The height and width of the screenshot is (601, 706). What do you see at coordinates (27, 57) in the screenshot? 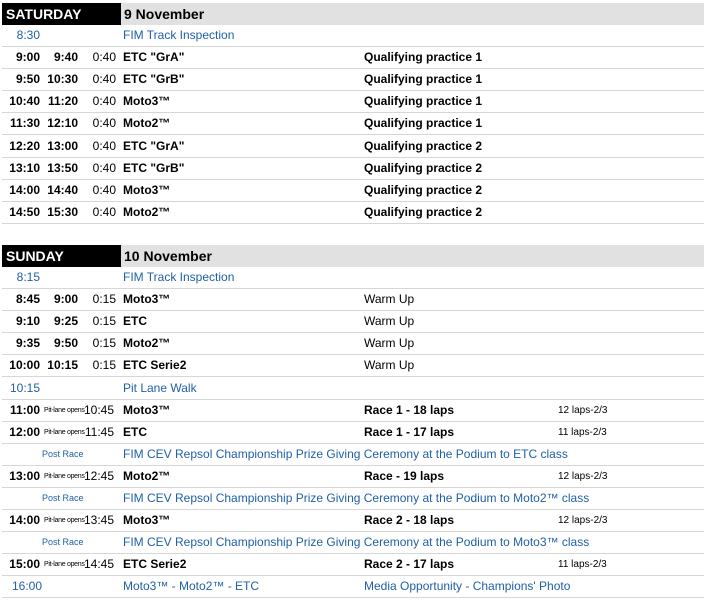
I see `start-time: 9:00` at bounding box center [27, 57].